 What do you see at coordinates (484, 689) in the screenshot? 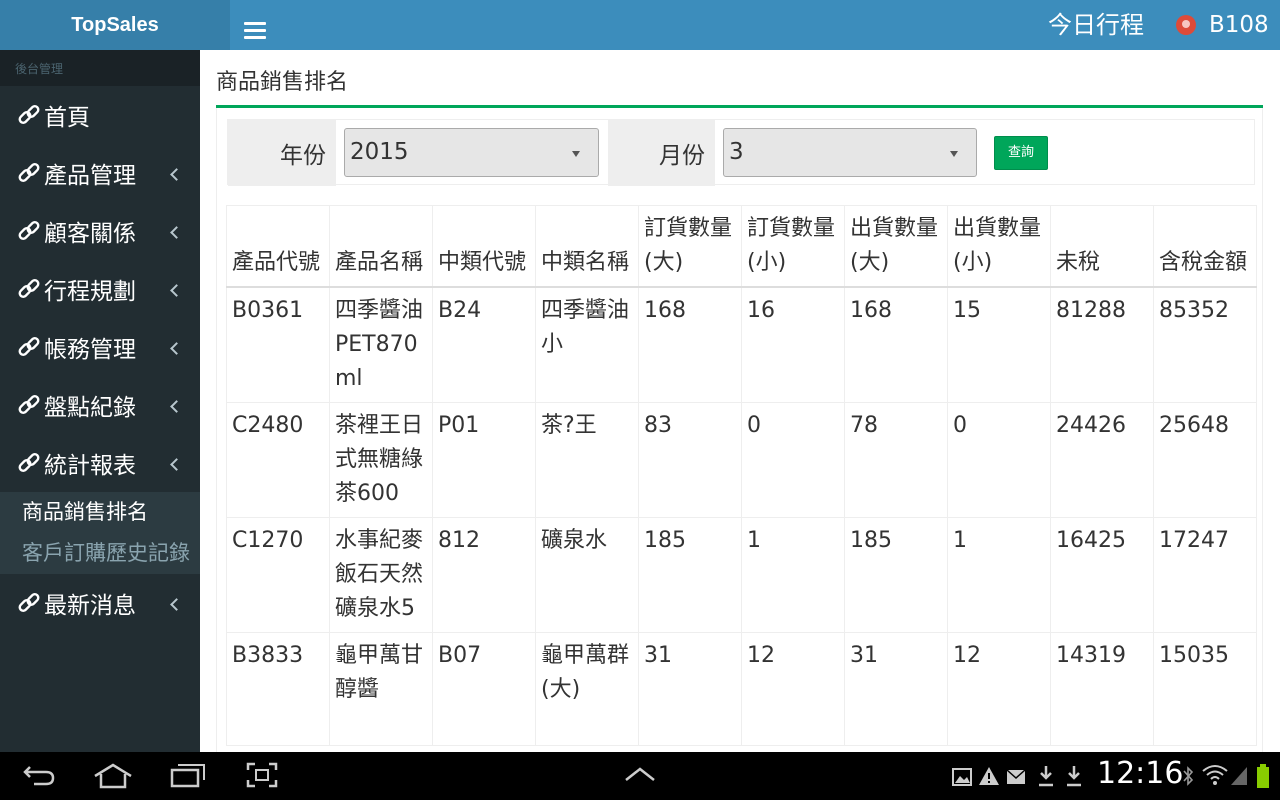
I see `table-cell: B07` at bounding box center [484, 689].